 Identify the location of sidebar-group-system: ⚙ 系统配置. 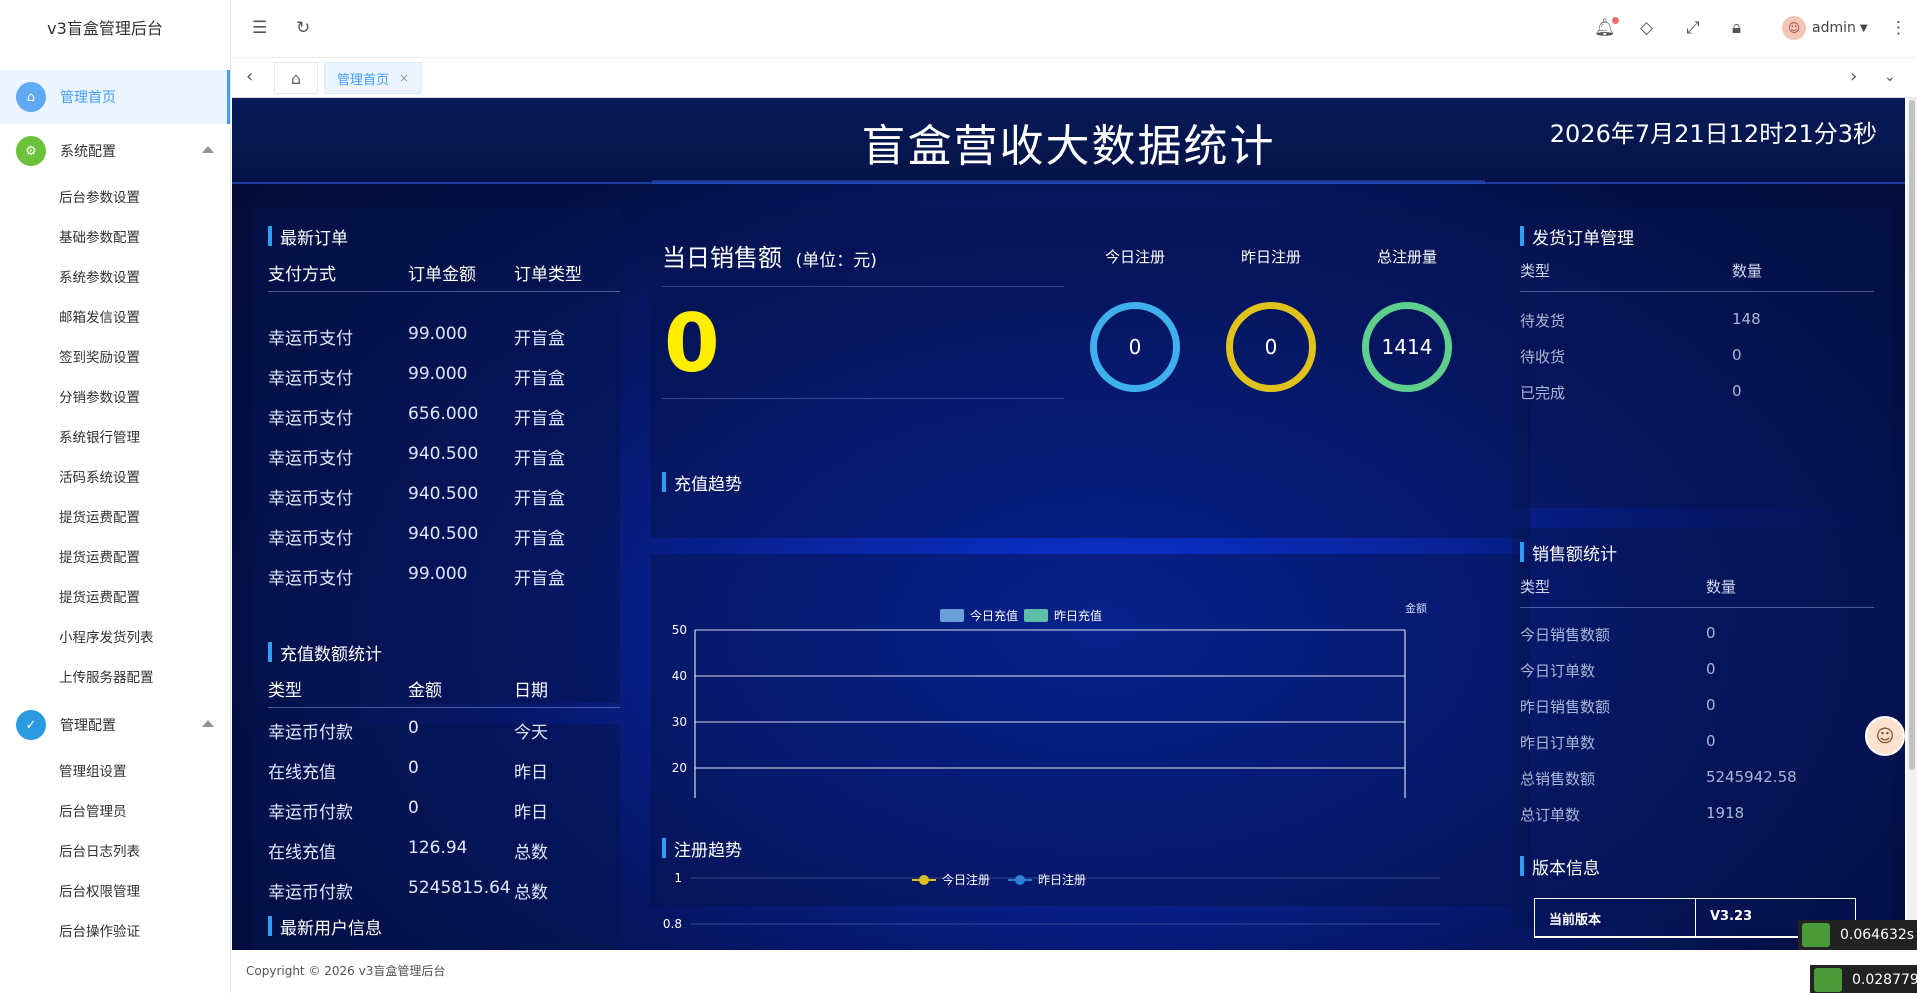
(115, 151).